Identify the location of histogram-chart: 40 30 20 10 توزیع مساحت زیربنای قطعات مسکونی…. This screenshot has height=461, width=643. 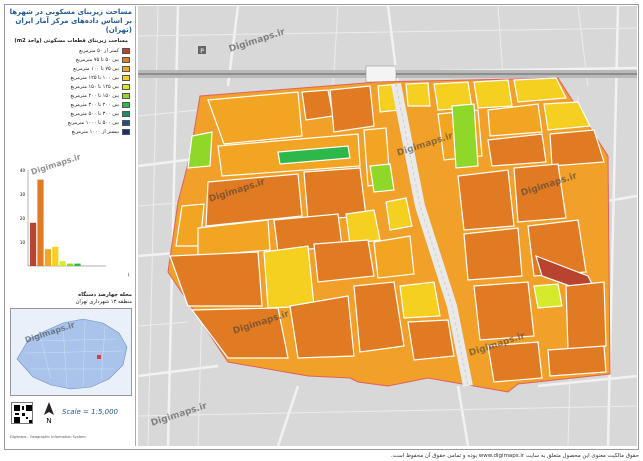
(115, 220).